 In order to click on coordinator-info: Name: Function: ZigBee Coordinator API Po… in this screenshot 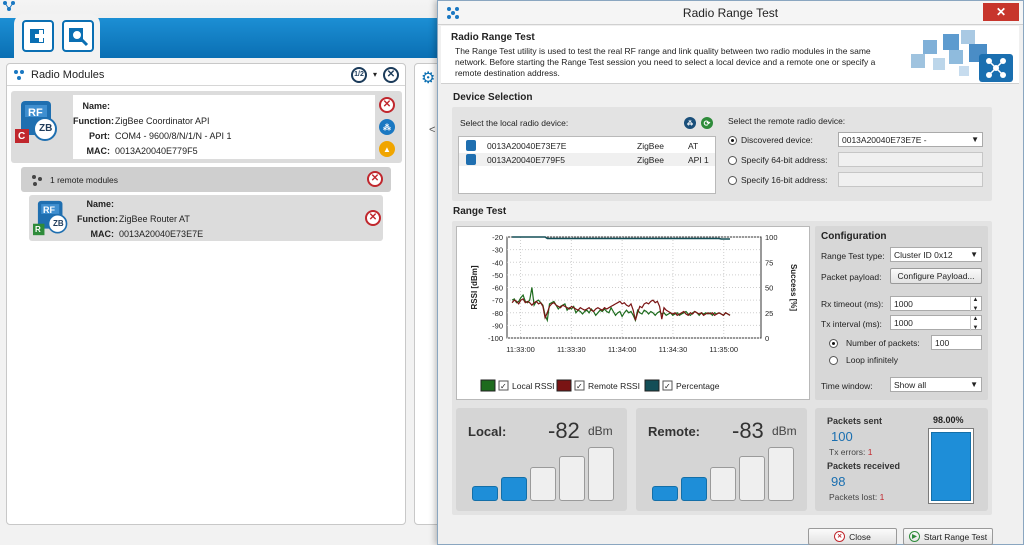, I will do `click(224, 127)`.